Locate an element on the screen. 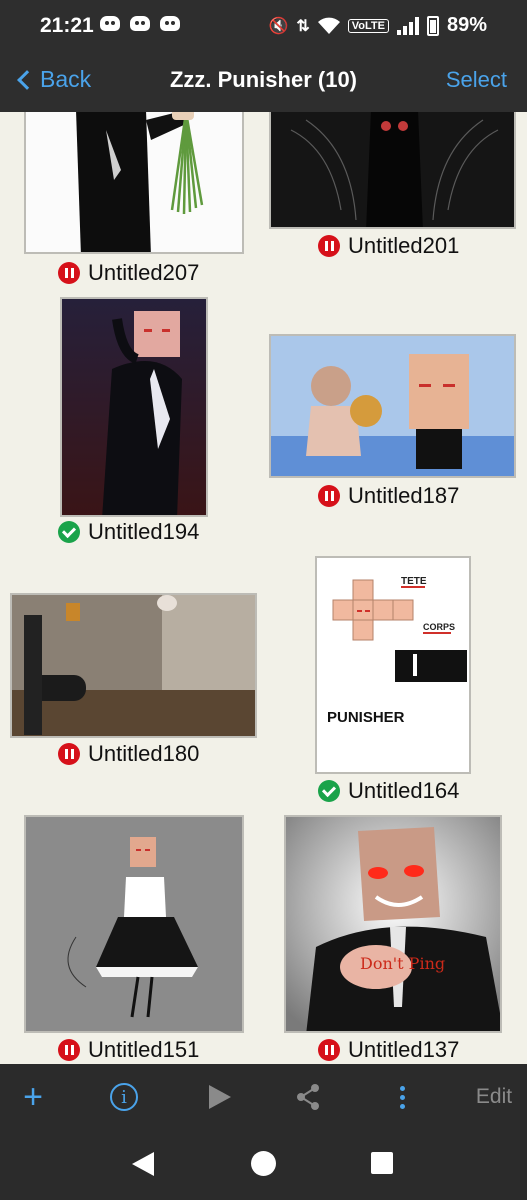 Image resolution: width=527 pixels, height=1200 pixels. data-arrows-icon: ⇅ is located at coordinates (303, 26).